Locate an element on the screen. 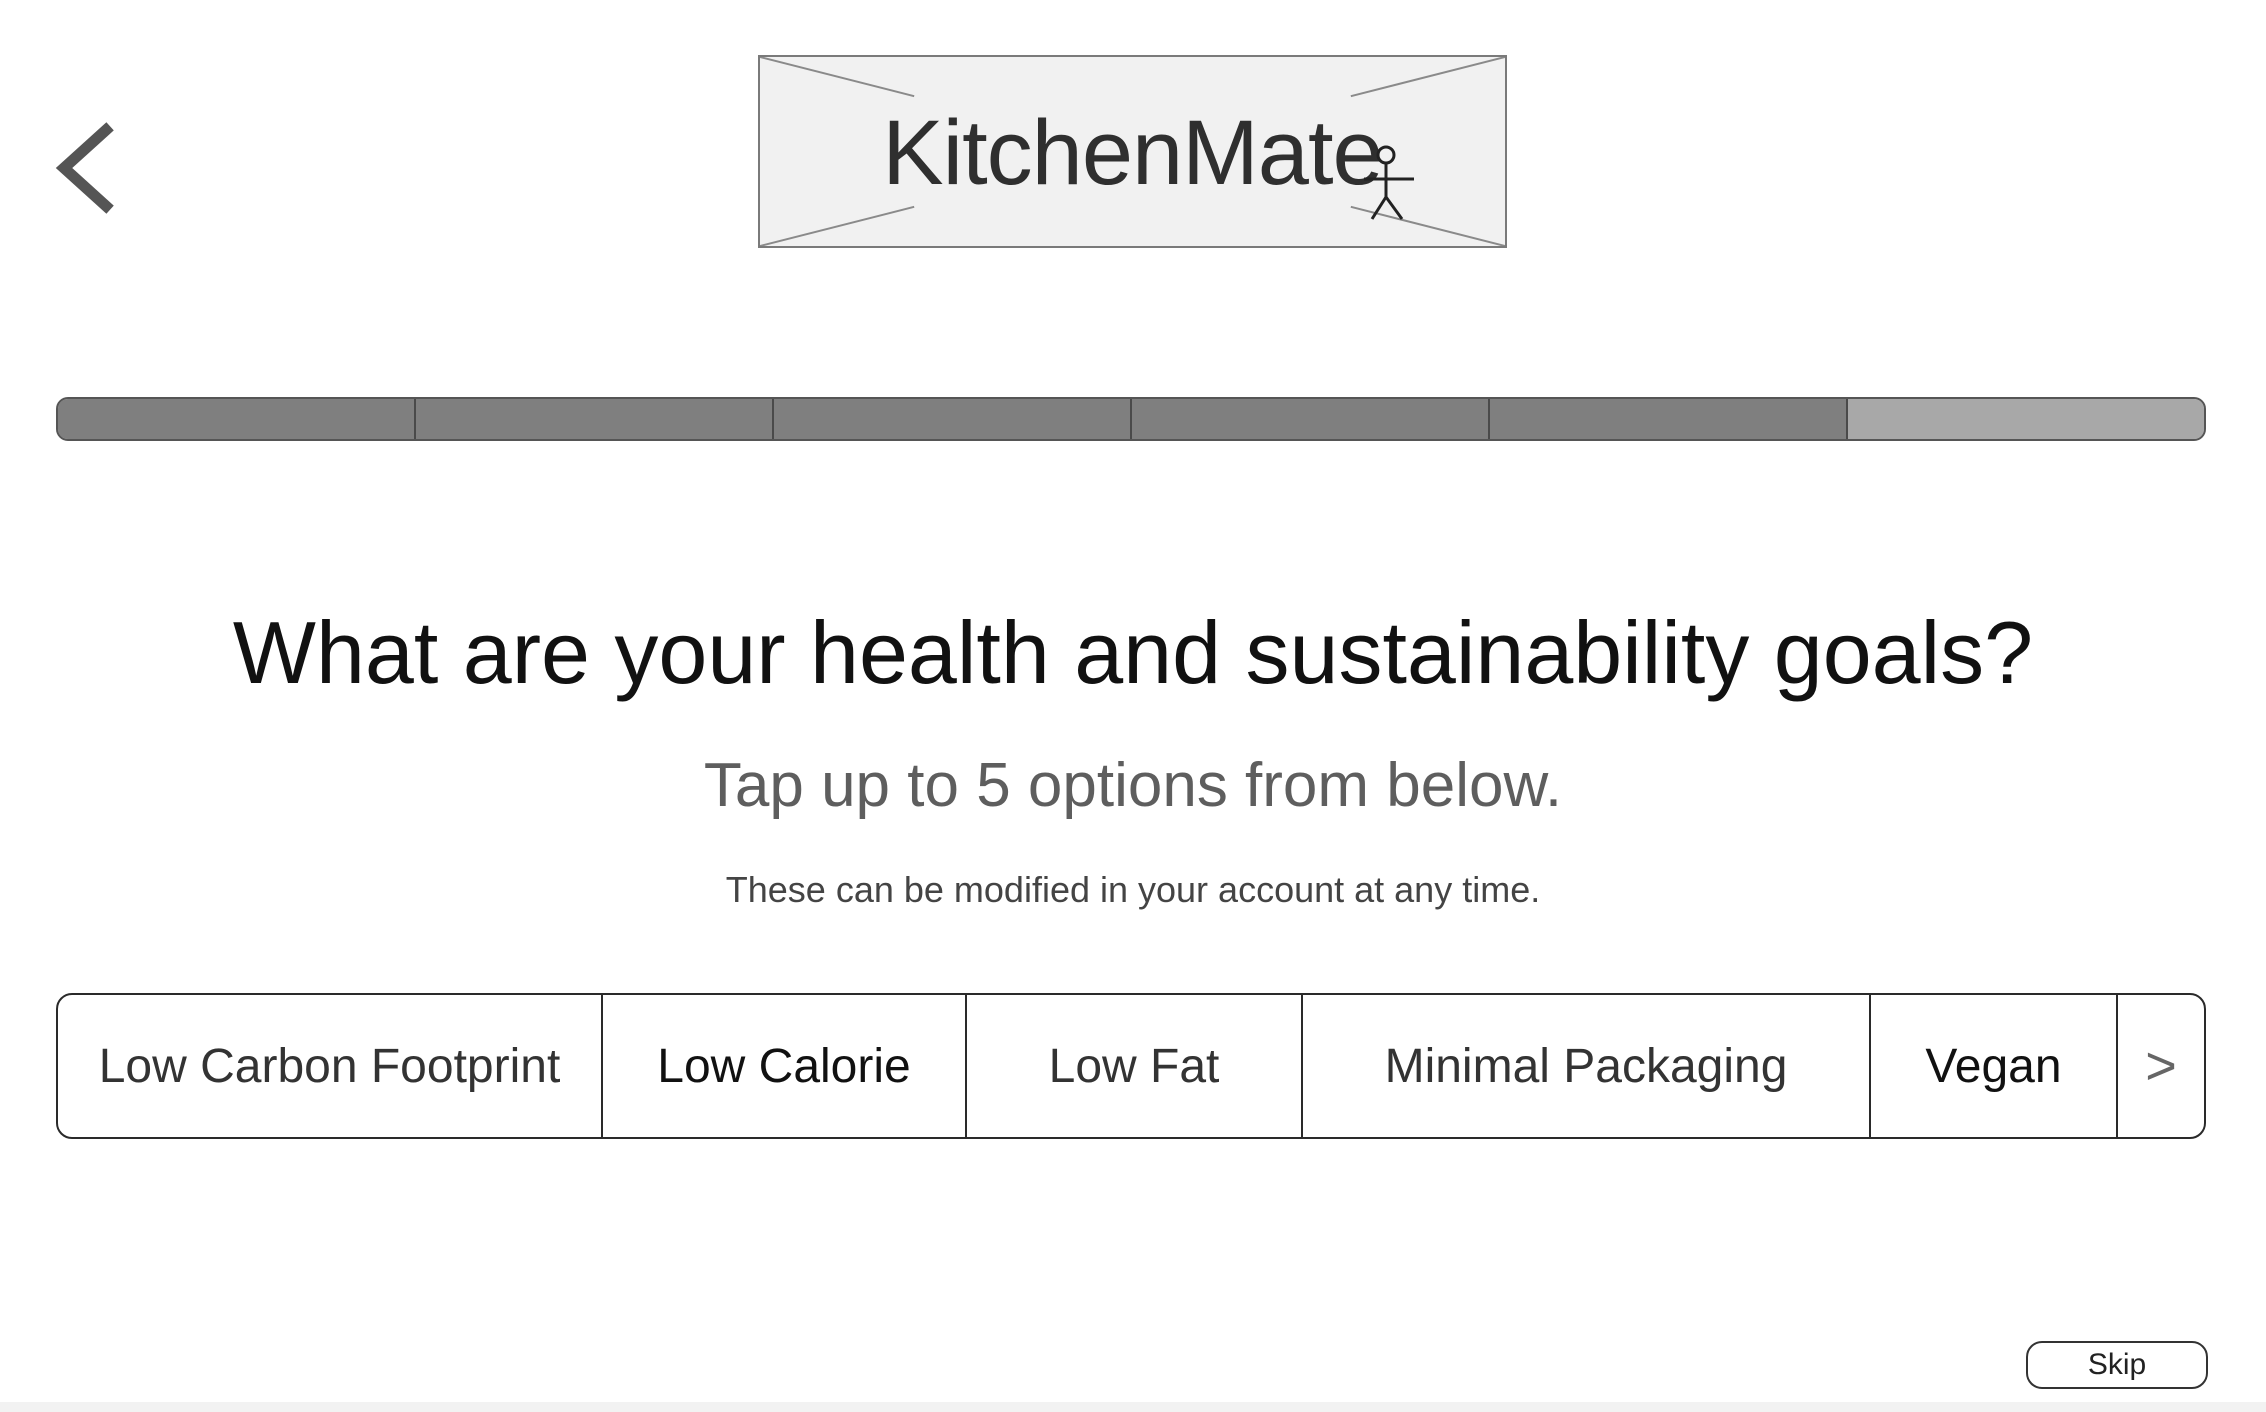  options-next-arrow-icon: > is located at coordinates (2161, 1066).